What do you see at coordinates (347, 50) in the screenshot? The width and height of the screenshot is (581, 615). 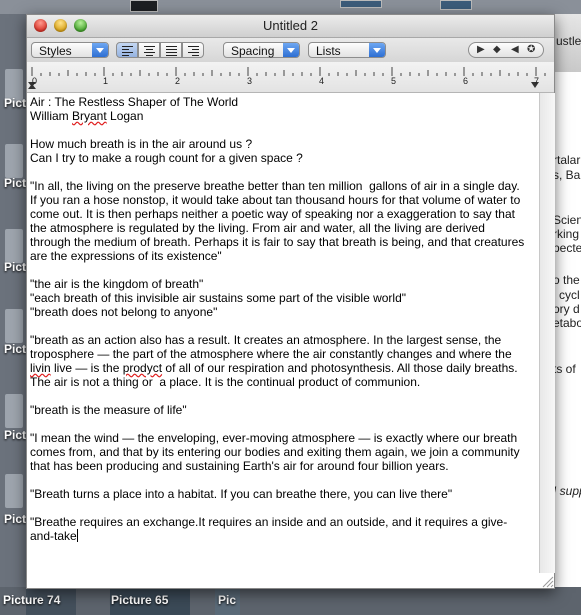 I see `lists-popup: Lists` at bounding box center [347, 50].